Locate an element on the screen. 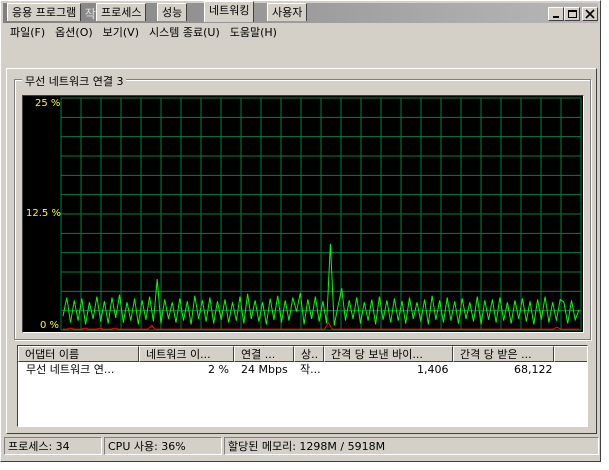 The width and height of the screenshot is (609, 470). tab-applications: 응용 프로그램 is located at coordinates (44, 12).